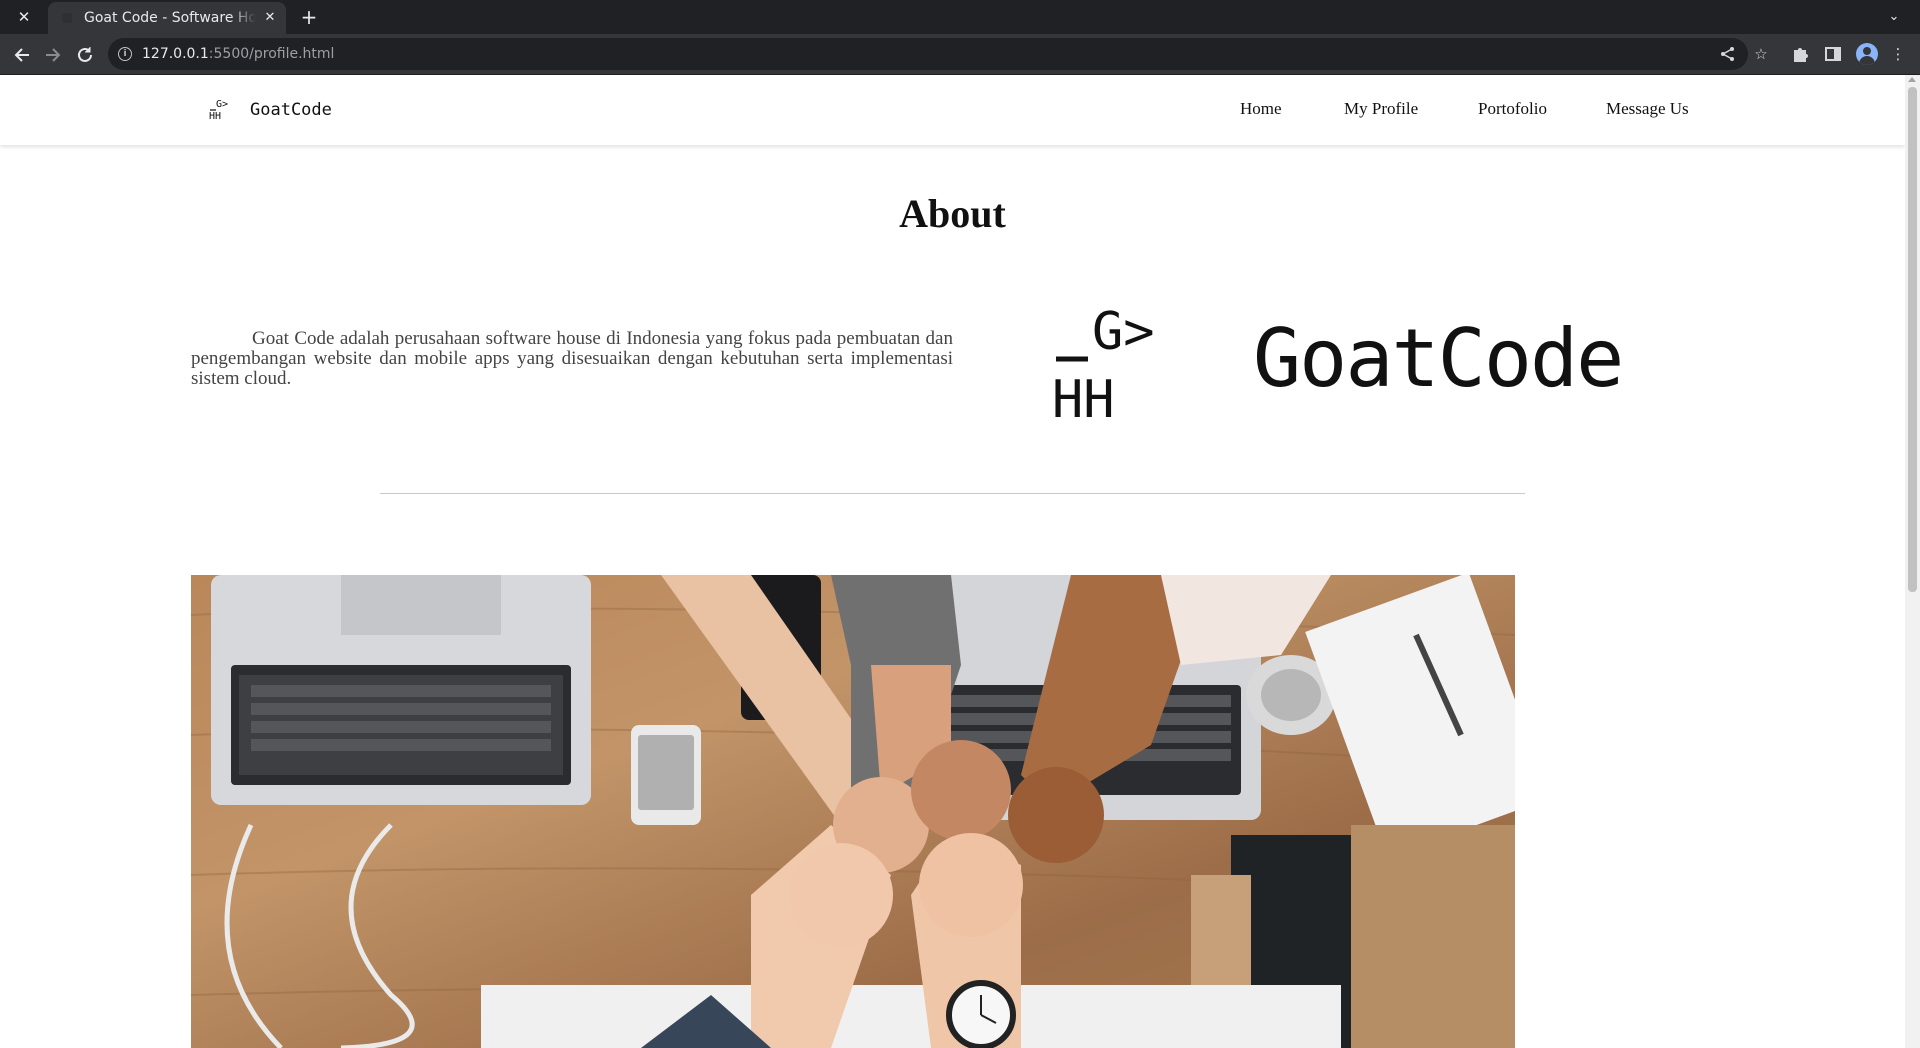 The image size is (1920, 1048). I want to click on kebab-menu-icon: ⋮, so click(1898, 54).